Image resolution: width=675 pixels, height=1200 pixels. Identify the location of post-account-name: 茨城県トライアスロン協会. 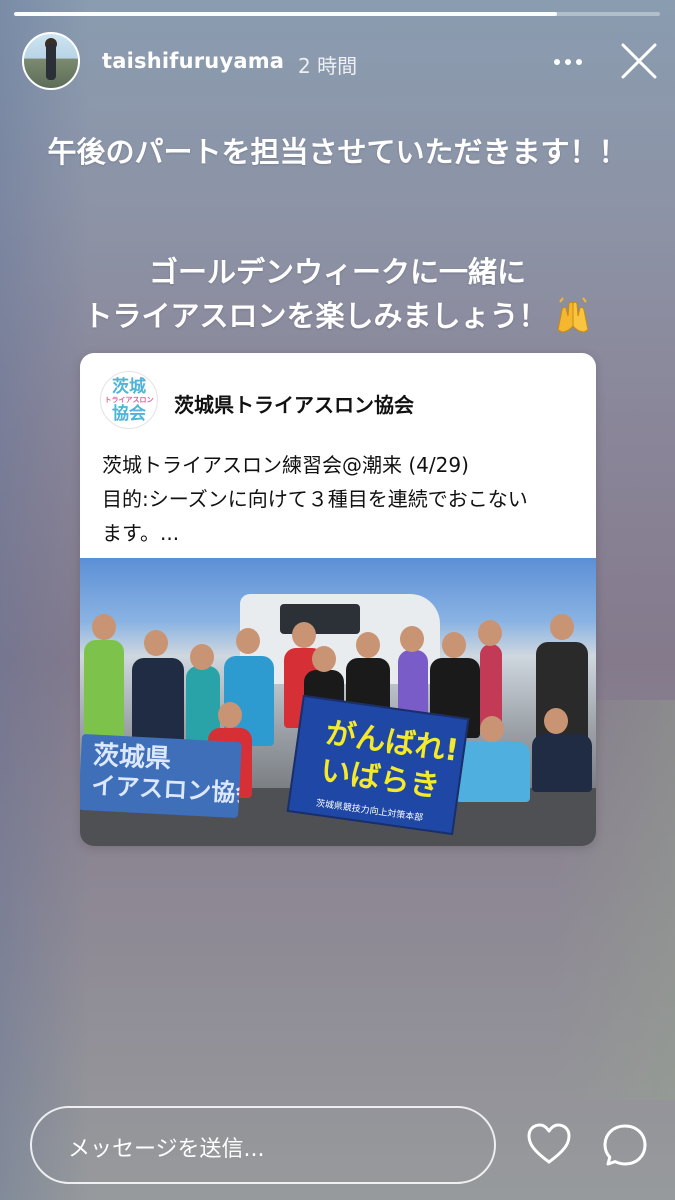
(294, 403).